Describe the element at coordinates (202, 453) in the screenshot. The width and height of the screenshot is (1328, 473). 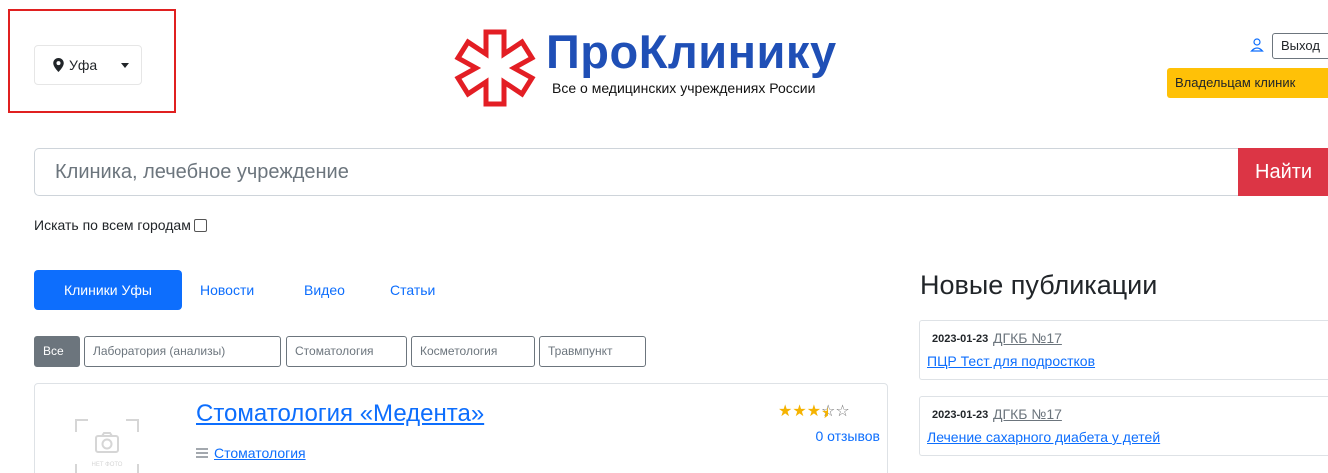
I see `list-icon` at that location.